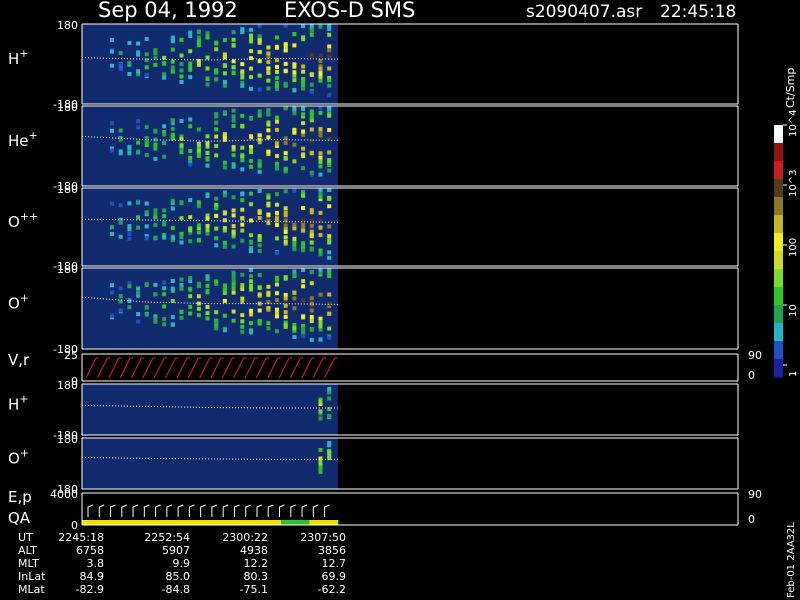  I want to click on orbit-cell: 2252:54, so click(167, 537).